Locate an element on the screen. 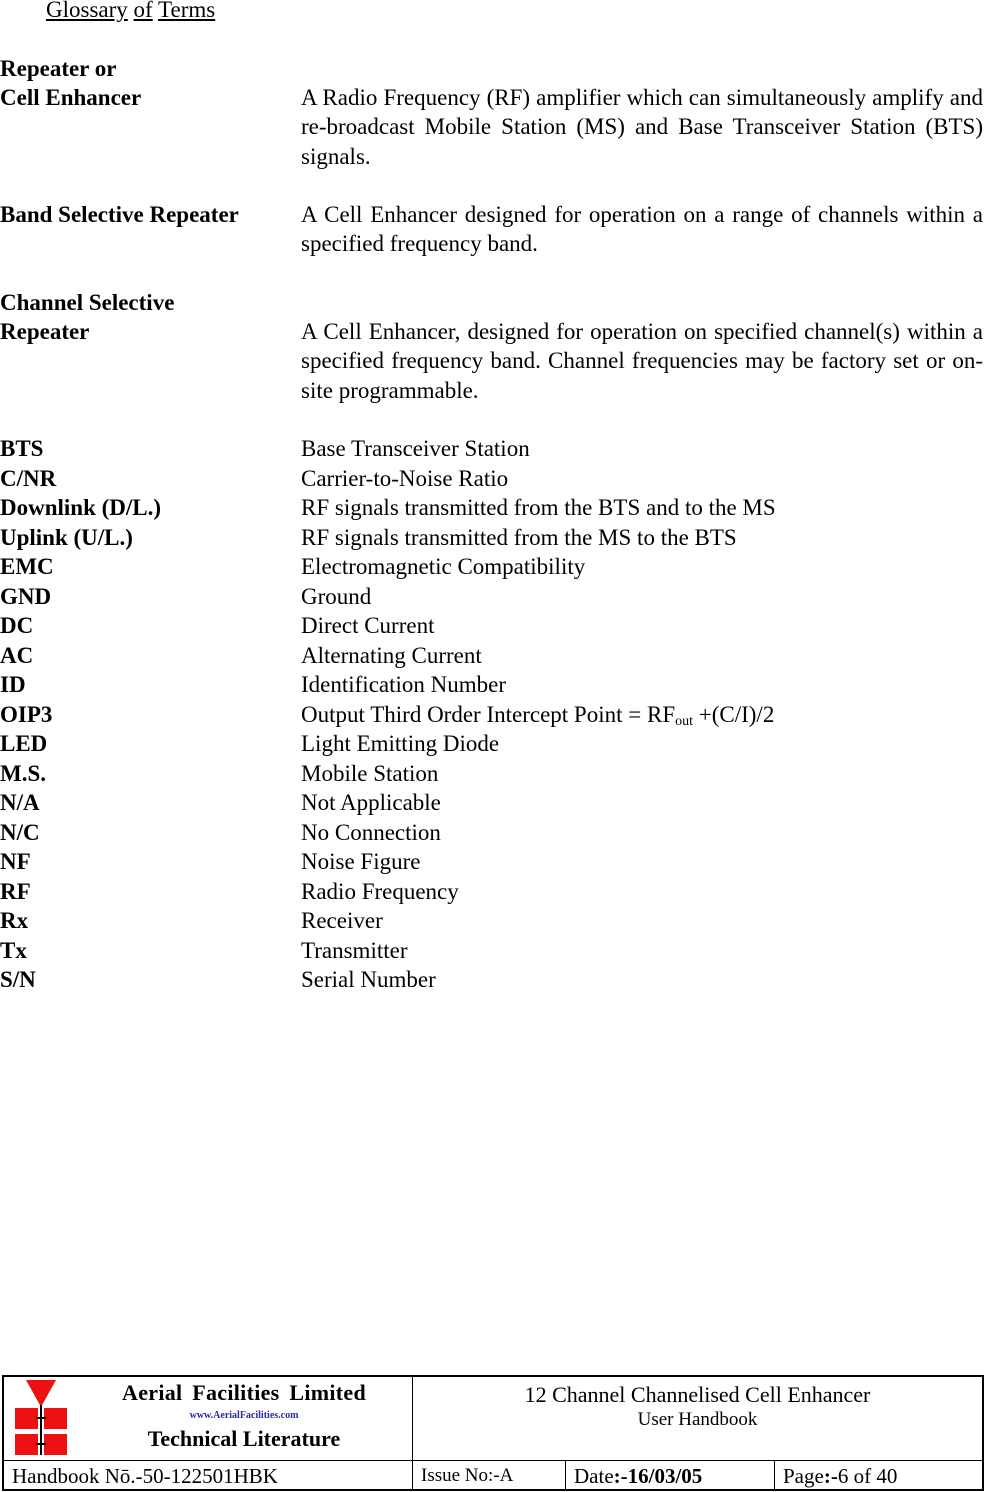  abbreviation-row: BTS Base Transceiver Station is located at coordinates (492, 449).